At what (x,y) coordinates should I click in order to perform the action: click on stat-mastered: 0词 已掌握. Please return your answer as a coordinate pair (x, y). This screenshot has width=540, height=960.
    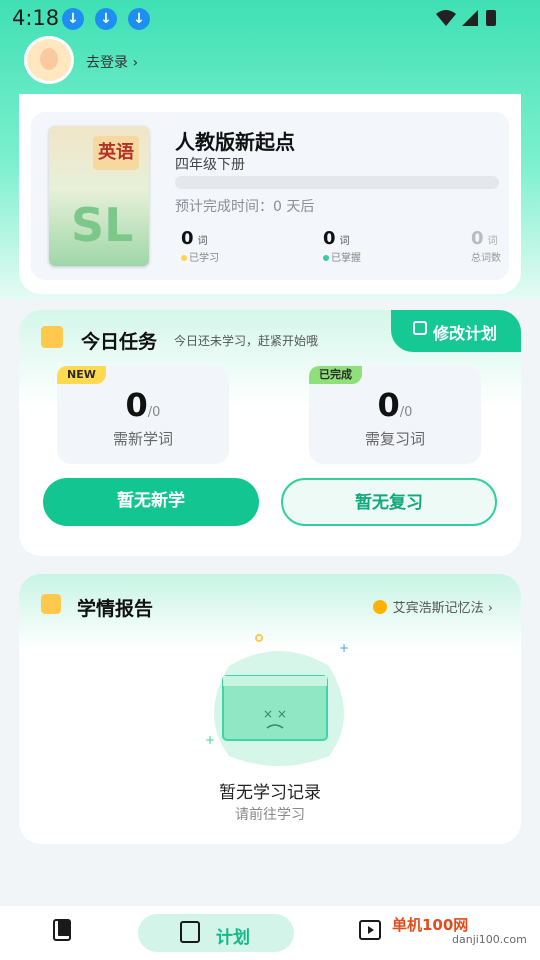
    Looking at the image, I should click on (342, 246).